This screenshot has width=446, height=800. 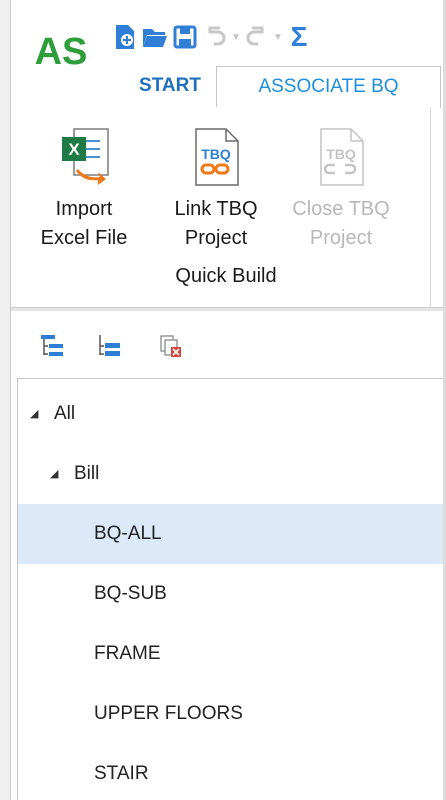 What do you see at coordinates (230, 534) in the screenshot?
I see `tree-node-bq-all: BQ-ALL` at bounding box center [230, 534].